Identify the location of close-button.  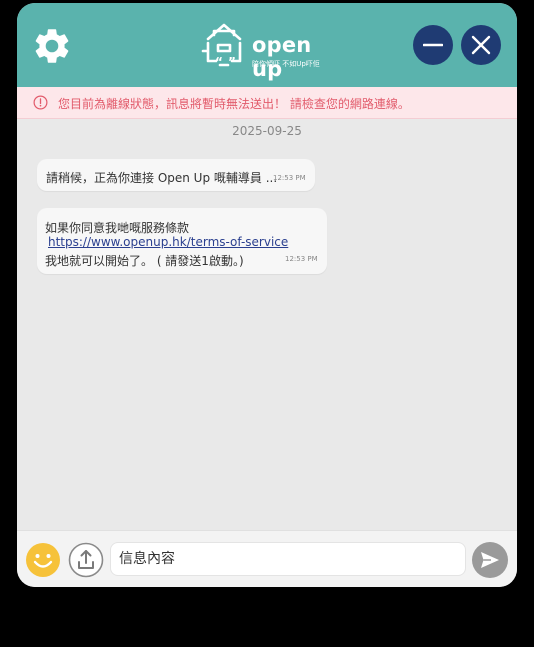
(481, 45).